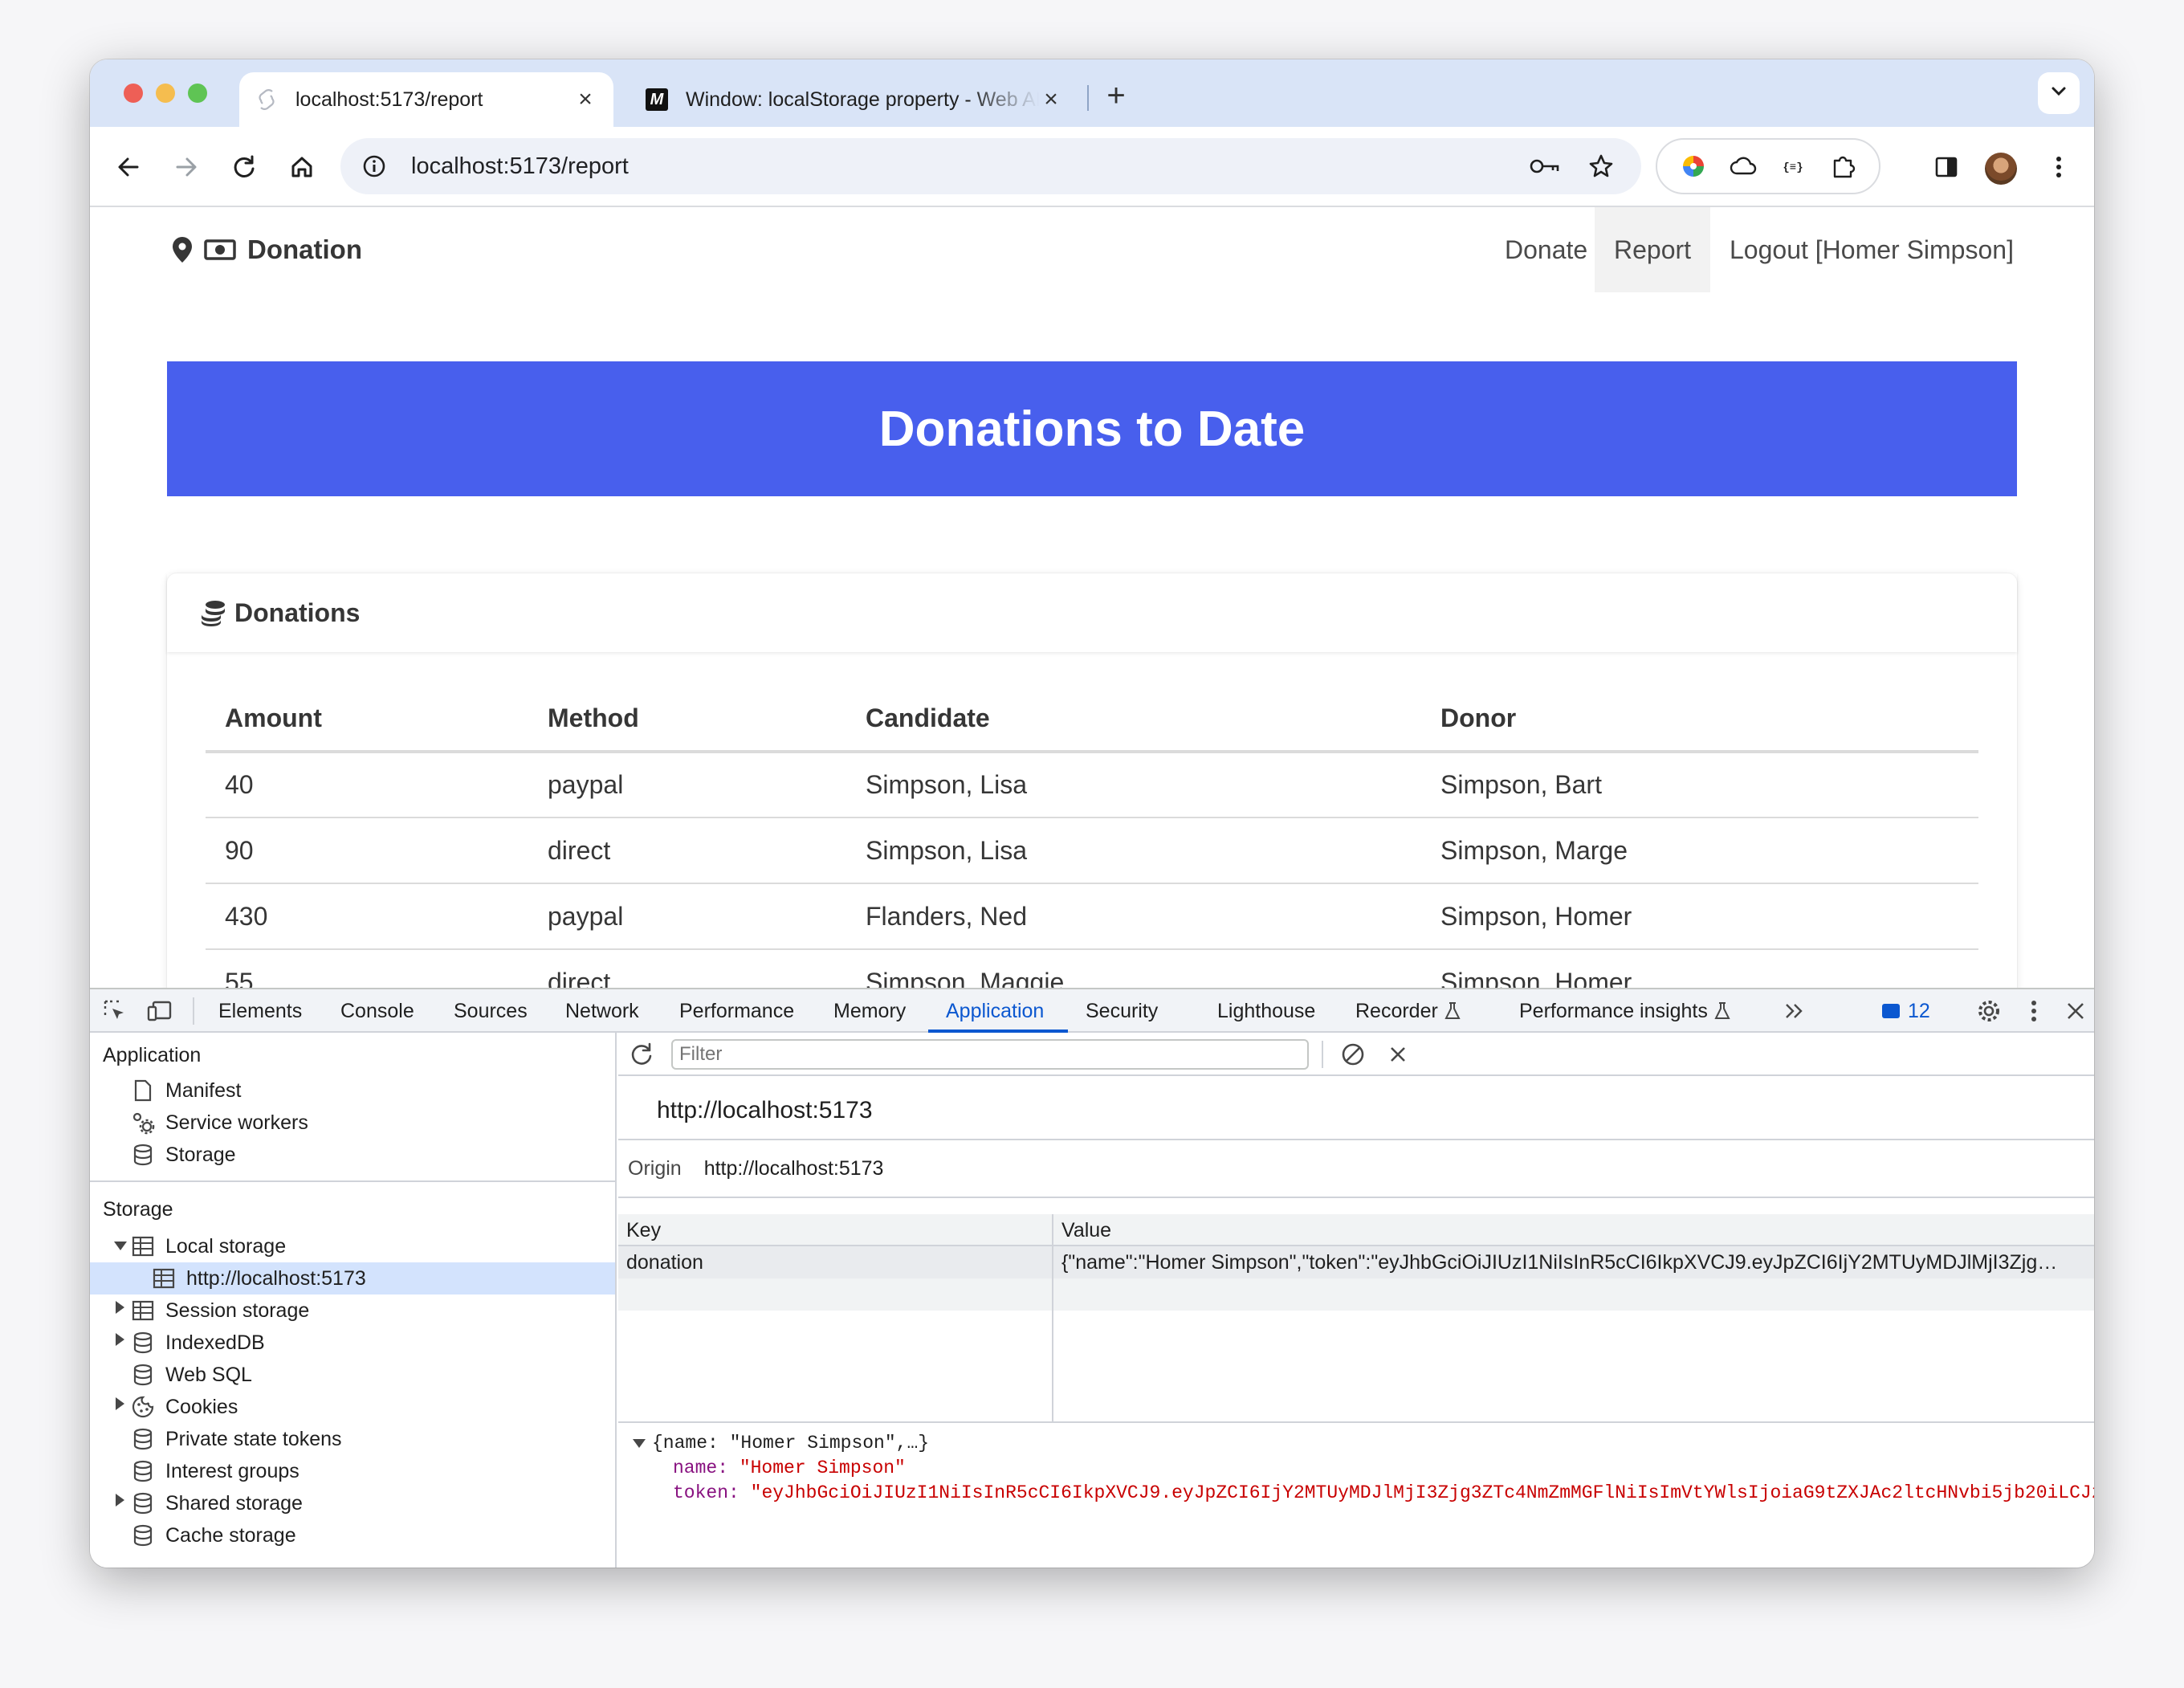 The height and width of the screenshot is (1688, 2184). Describe the element at coordinates (793, 1168) in the screenshot. I see `origin-value: http://localhost:5173` at that location.